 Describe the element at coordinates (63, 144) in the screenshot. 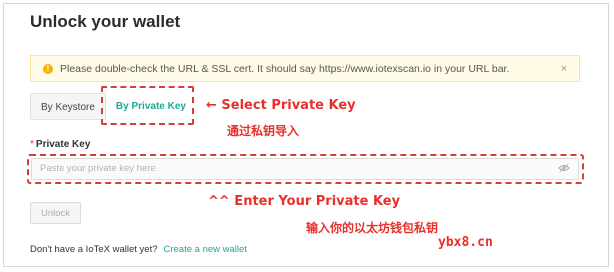

I see `private-key-label-text: Private Key` at that location.